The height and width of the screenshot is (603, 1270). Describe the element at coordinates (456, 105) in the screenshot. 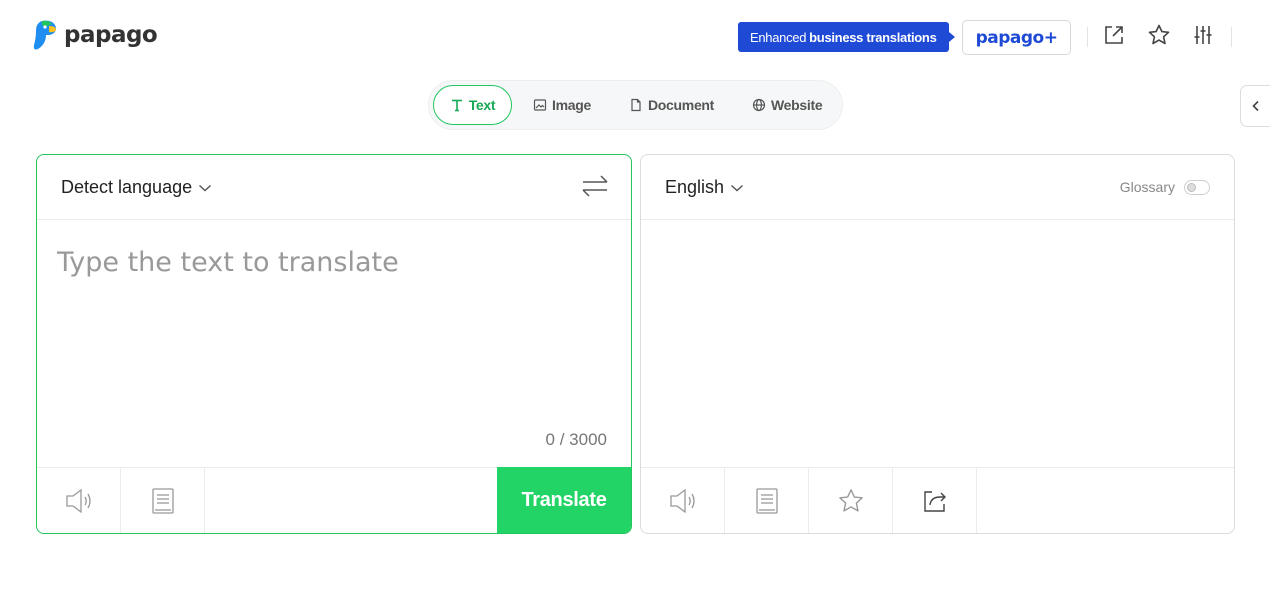

I see `text-icon` at that location.